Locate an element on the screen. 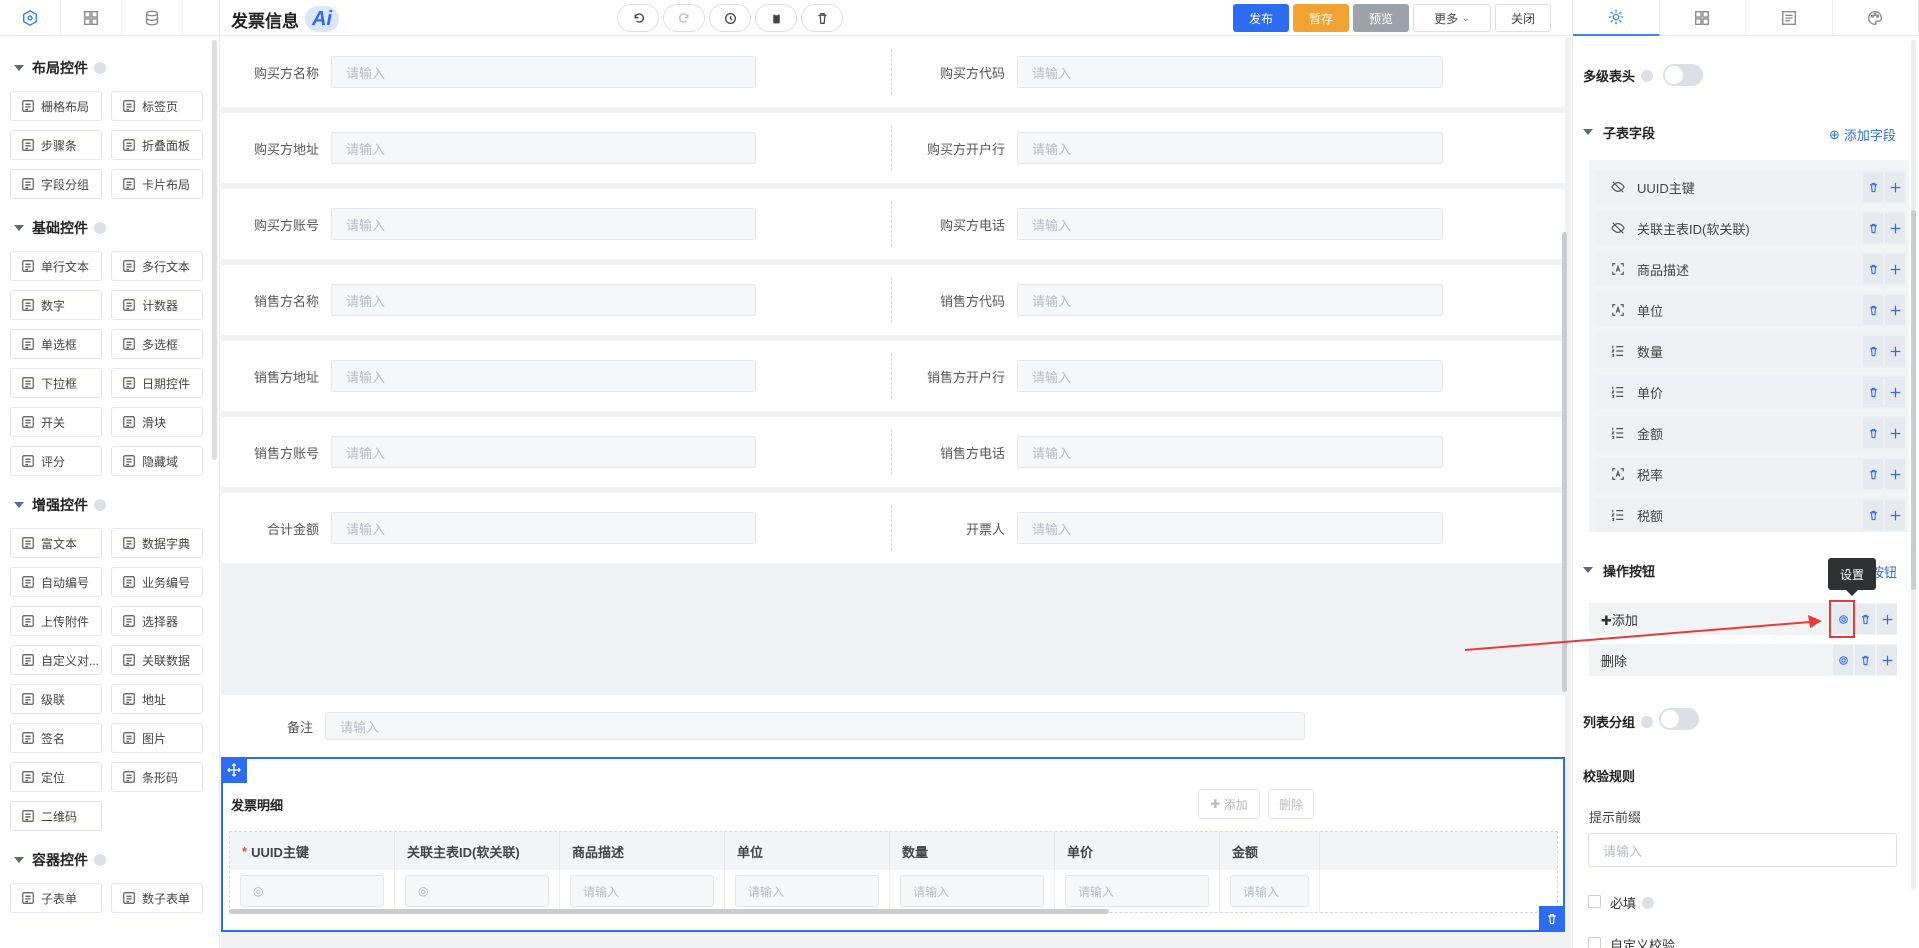 Image resolution: width=1919 pixels, height=948 pixels. save-draft-button: 暂存 is located at coordinates (1321, 18).